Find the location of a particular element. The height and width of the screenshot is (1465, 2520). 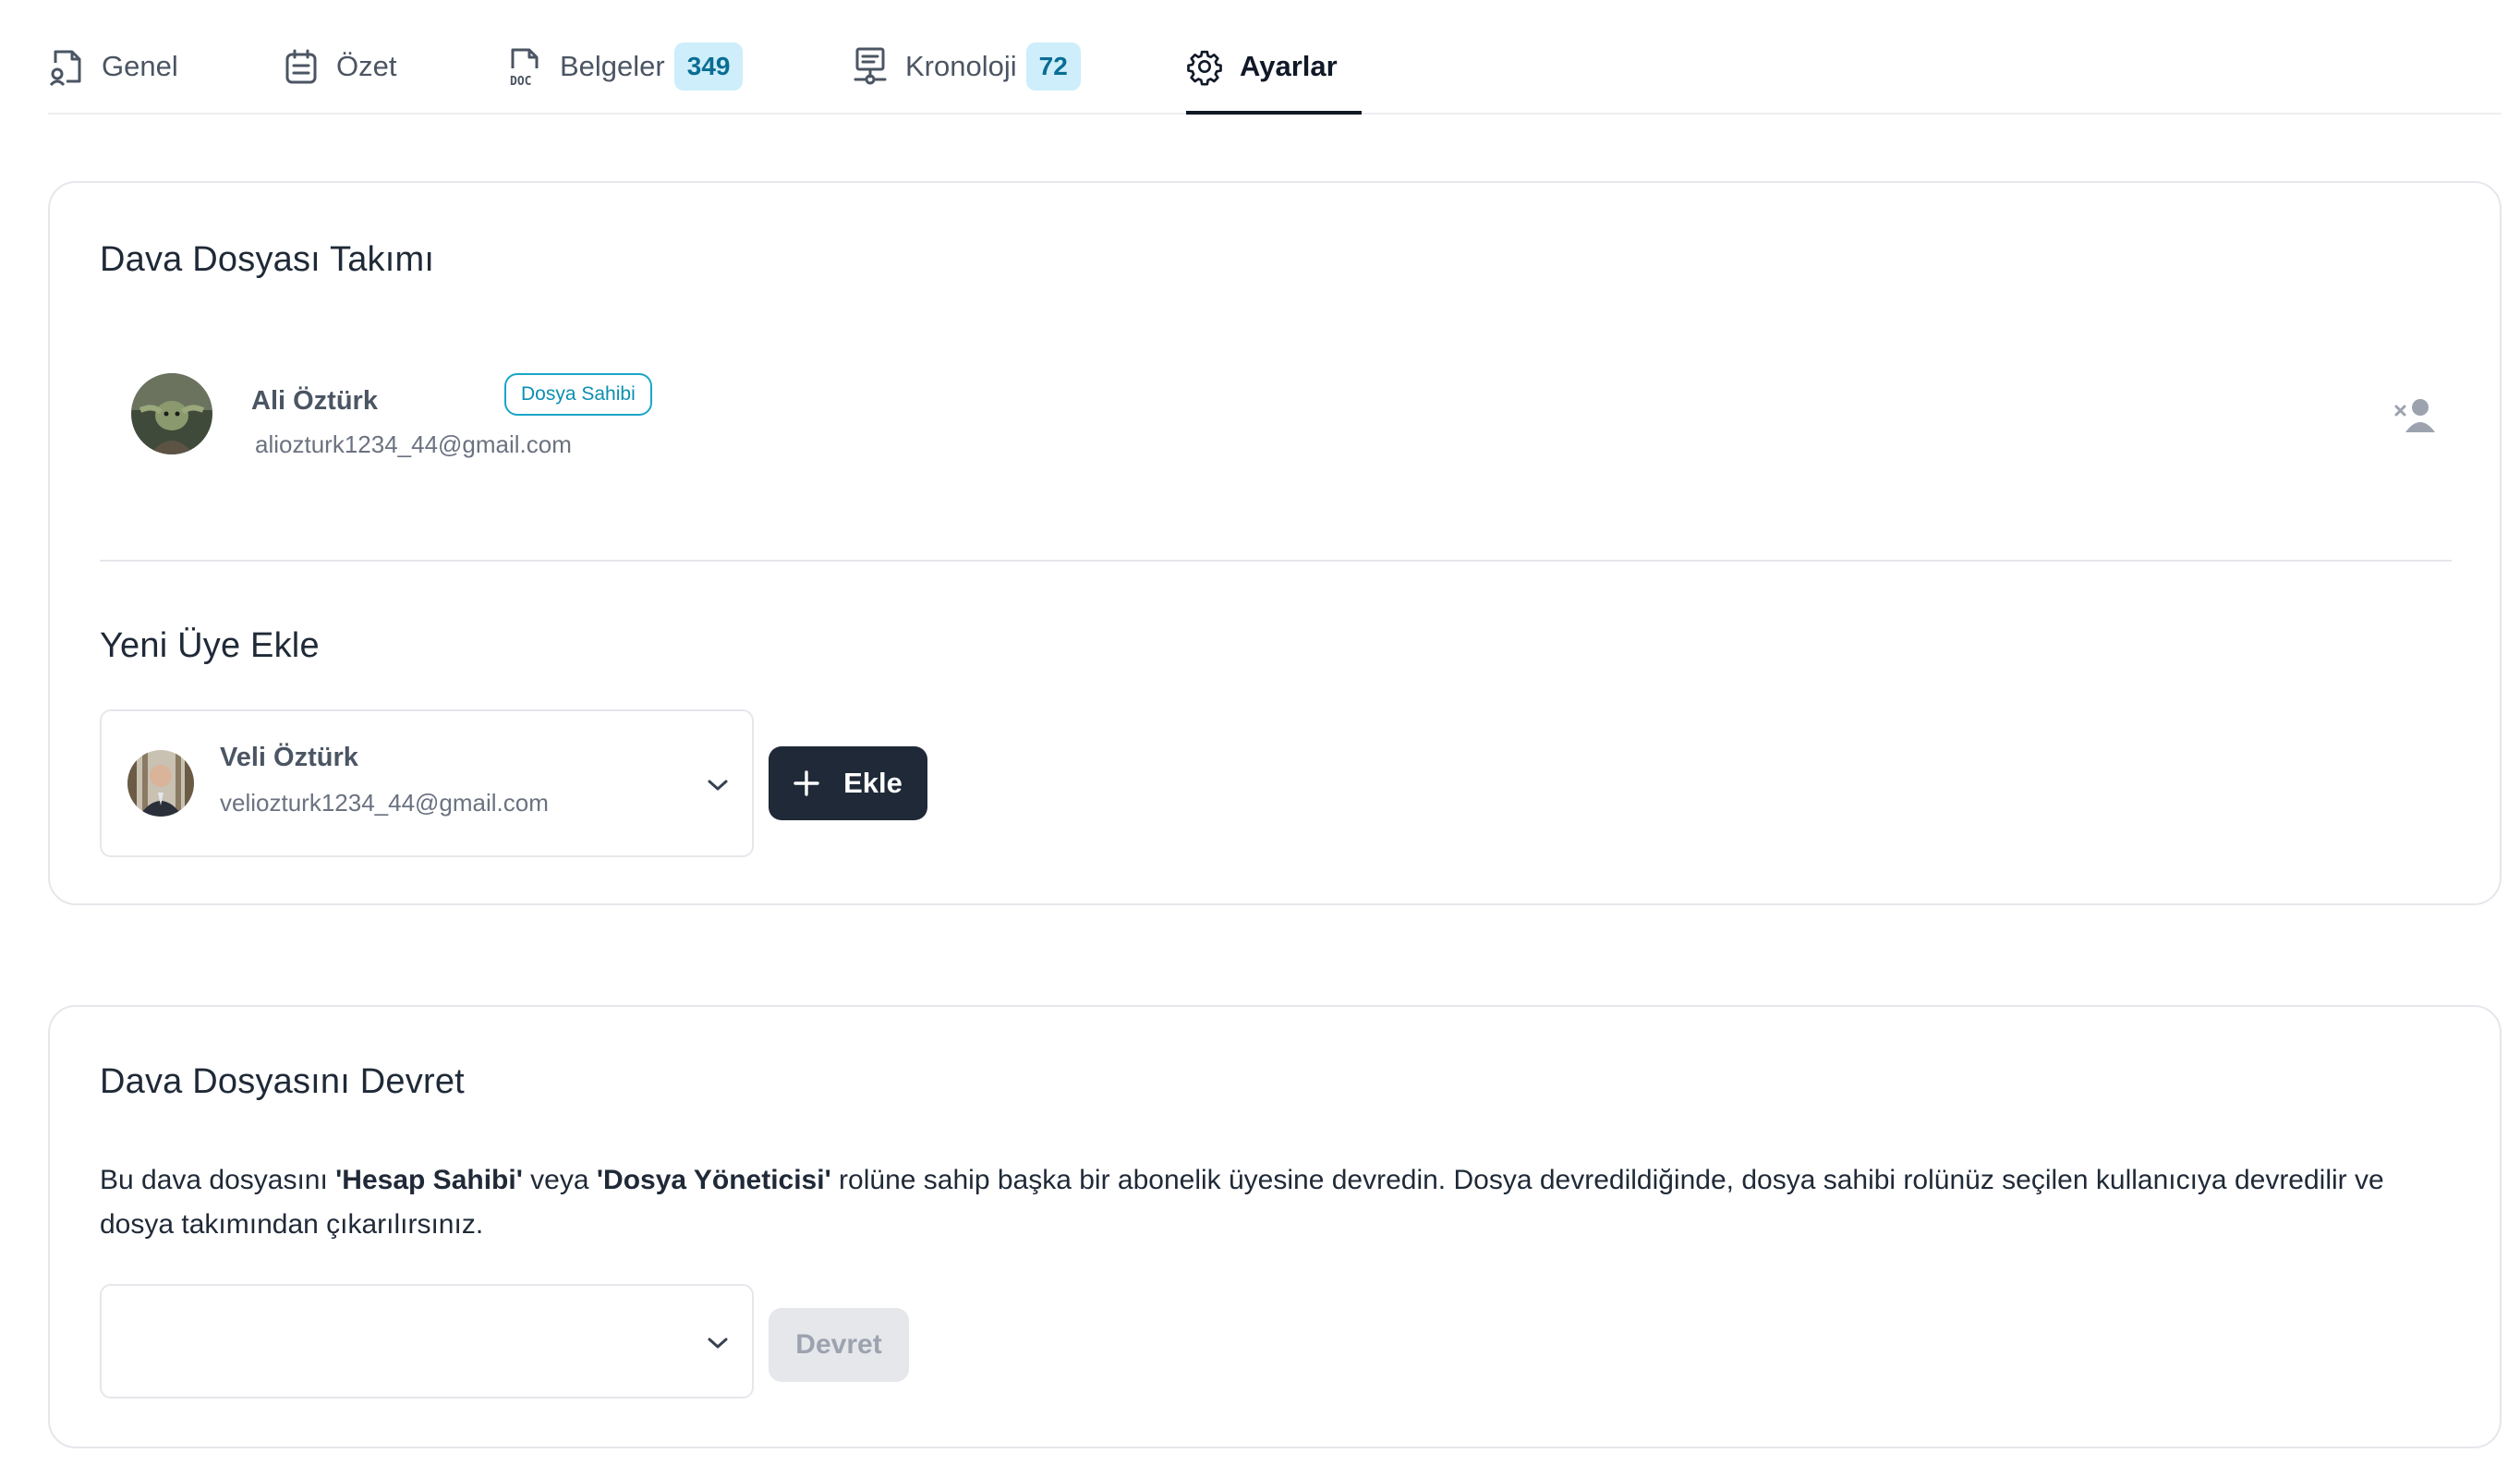

member-select: Veli Öztürk veliozturk1234_44@gmail.com is located at coordinates (427, 783).